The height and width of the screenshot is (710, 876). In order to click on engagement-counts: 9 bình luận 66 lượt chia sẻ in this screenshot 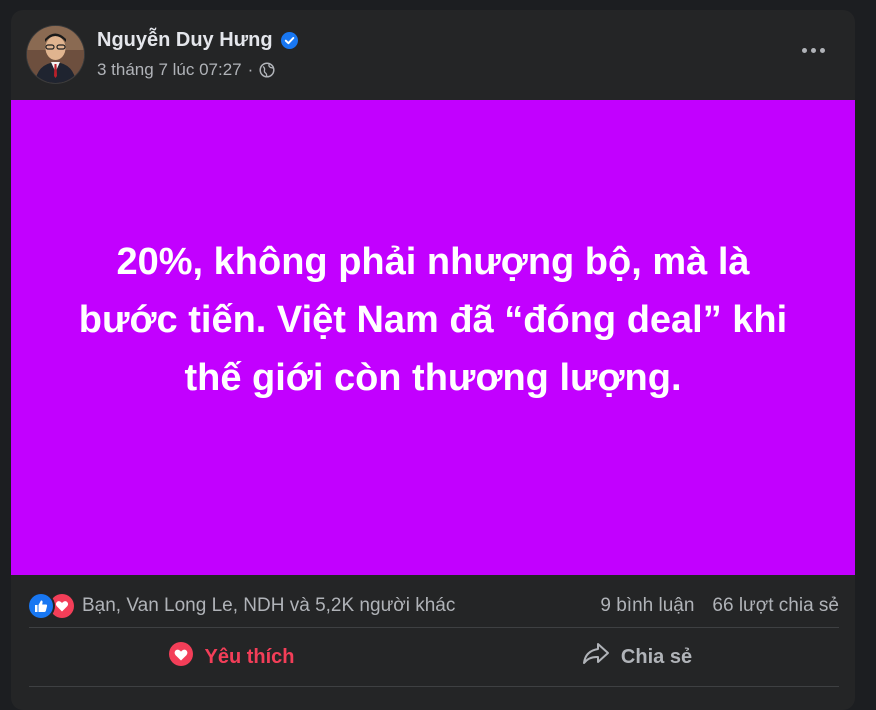, I will do `click(719, 606)`.